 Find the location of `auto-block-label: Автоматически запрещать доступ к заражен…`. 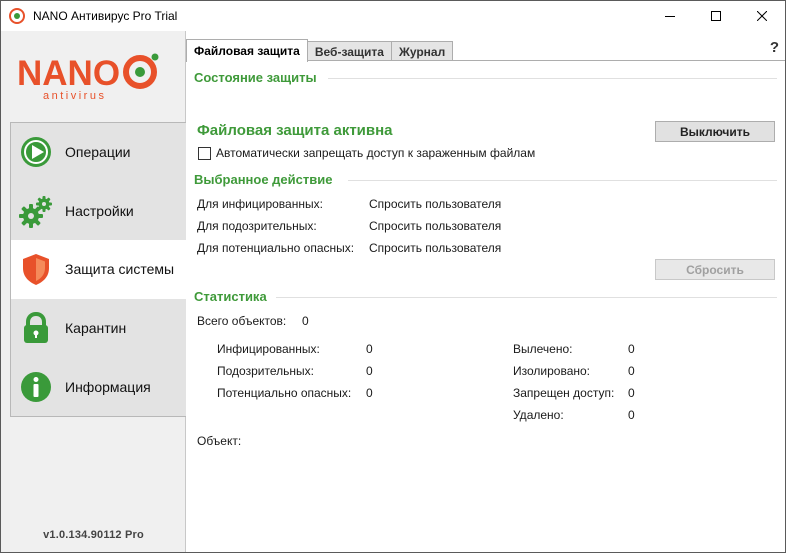

auto-block-label: Автоматически запрещать доступ к заражен… is located at coordinates (376, 153).